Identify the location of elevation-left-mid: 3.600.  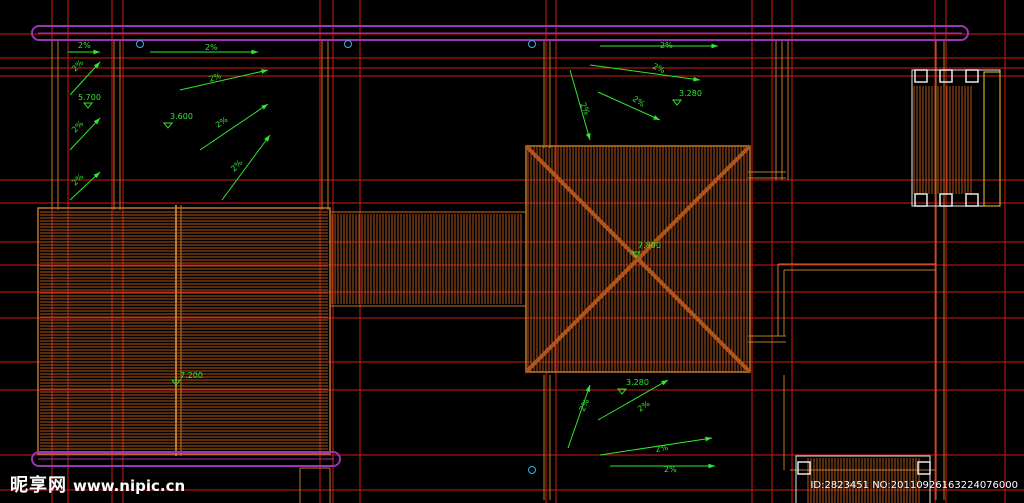
(181, 116).